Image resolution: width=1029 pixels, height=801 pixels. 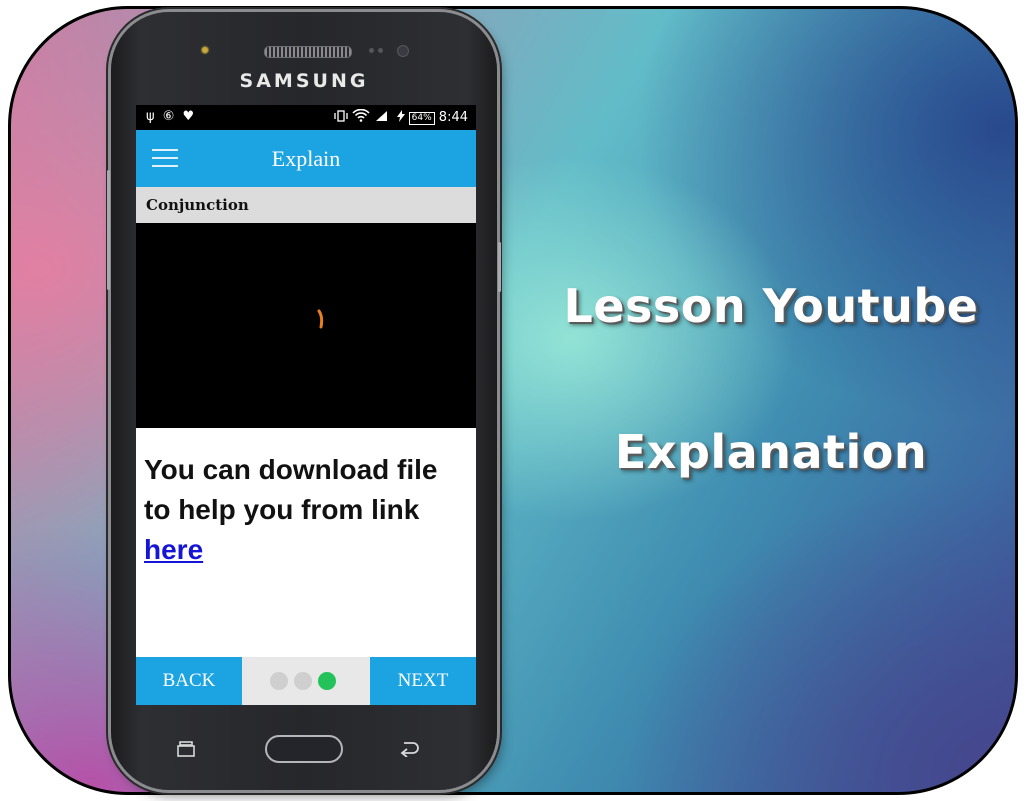 I want to click on lesson-title: Conjunction, so click(x=197, y=205).